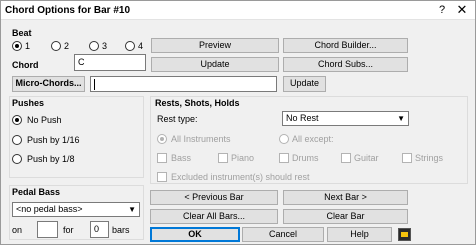  I want to click on push-radio-16th, so click(17, 140).